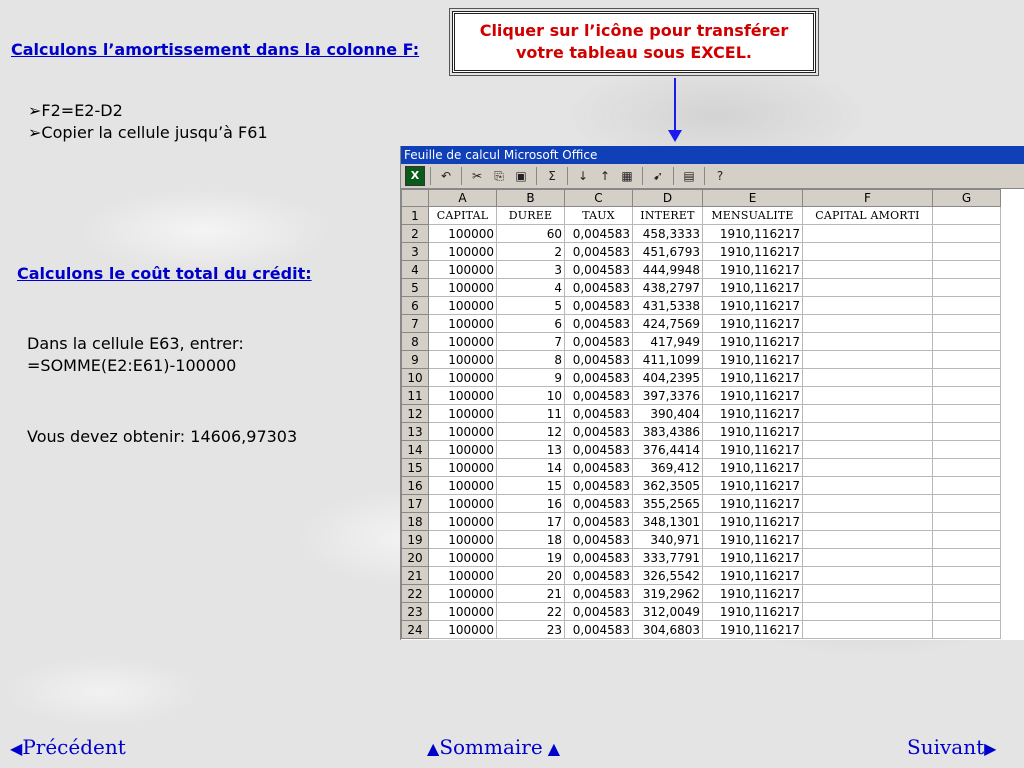 The width and height of the screenshot is (1024, 768). What do you see at coordinates (530, 521) in the screenshot?
I see `cell: 17` at bounding box center [530, 521].